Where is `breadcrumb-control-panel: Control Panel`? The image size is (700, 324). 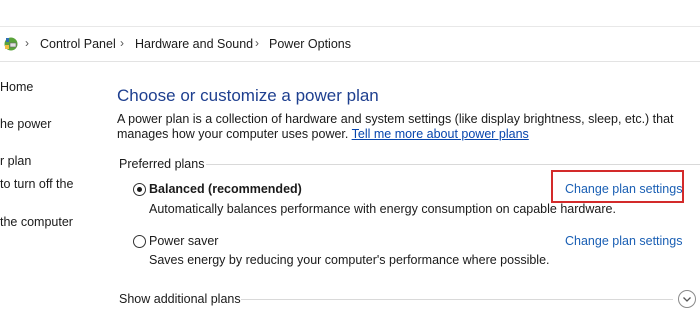 breadcrumb-control-panel: Control Panel is located at coordinates (78, 44).